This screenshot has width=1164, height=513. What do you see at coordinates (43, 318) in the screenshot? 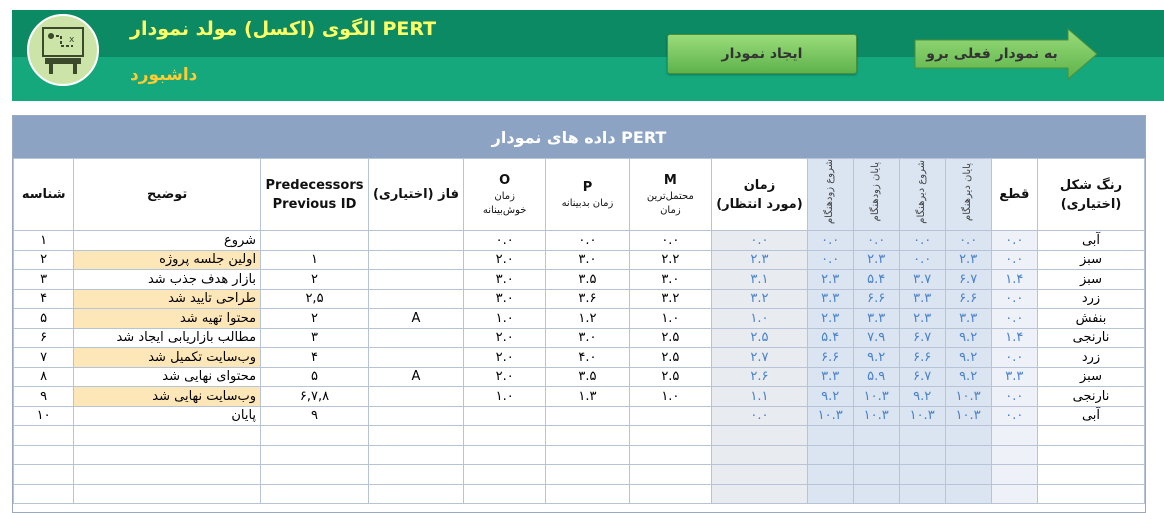
I see `cell-id: ۵` at bounding box center [43, 318].